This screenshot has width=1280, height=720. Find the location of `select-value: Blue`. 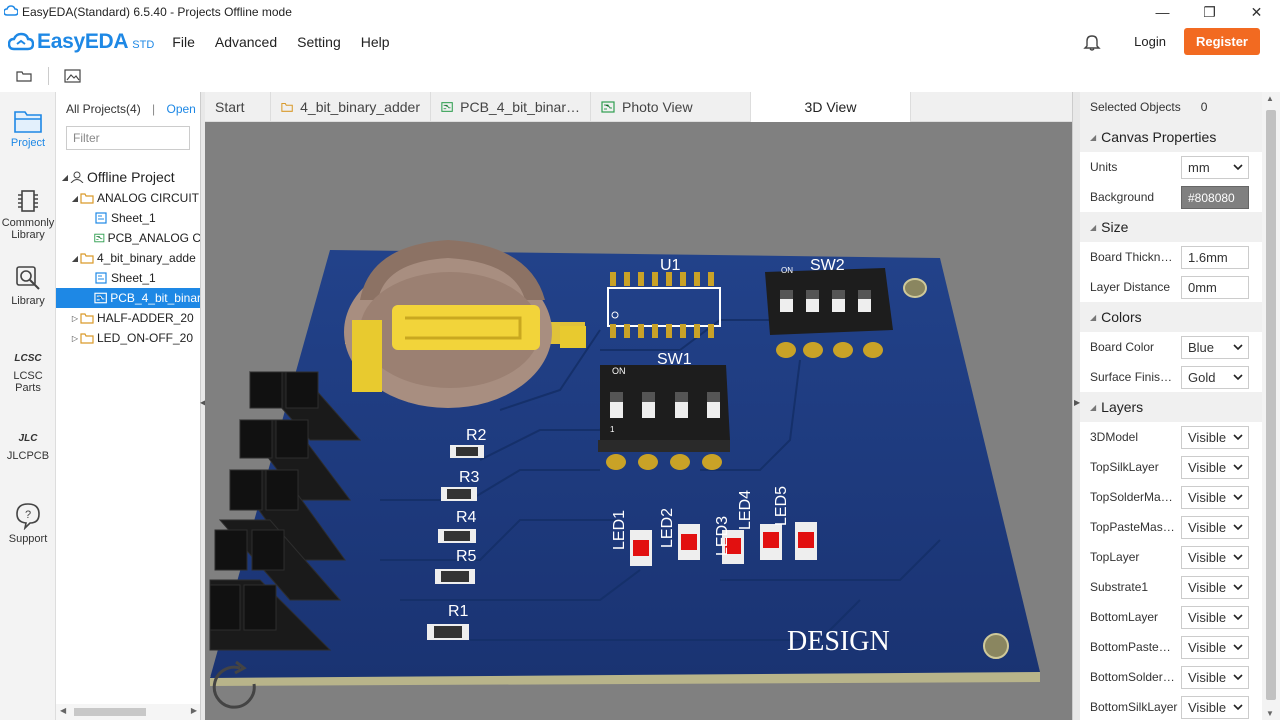

select-value: Blue is located at coordinates (1201, 347).